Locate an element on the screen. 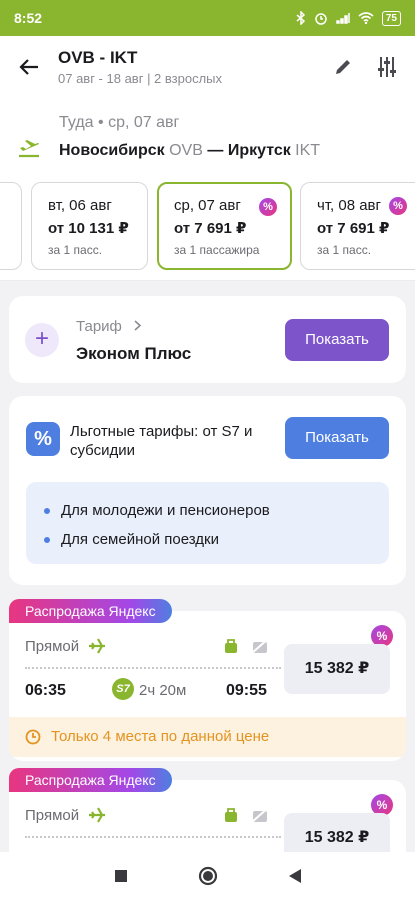 Image resolution: width=415 pixels, height=900 pixels. page-title: OVB - IKT is located at coordinates (98, 57).